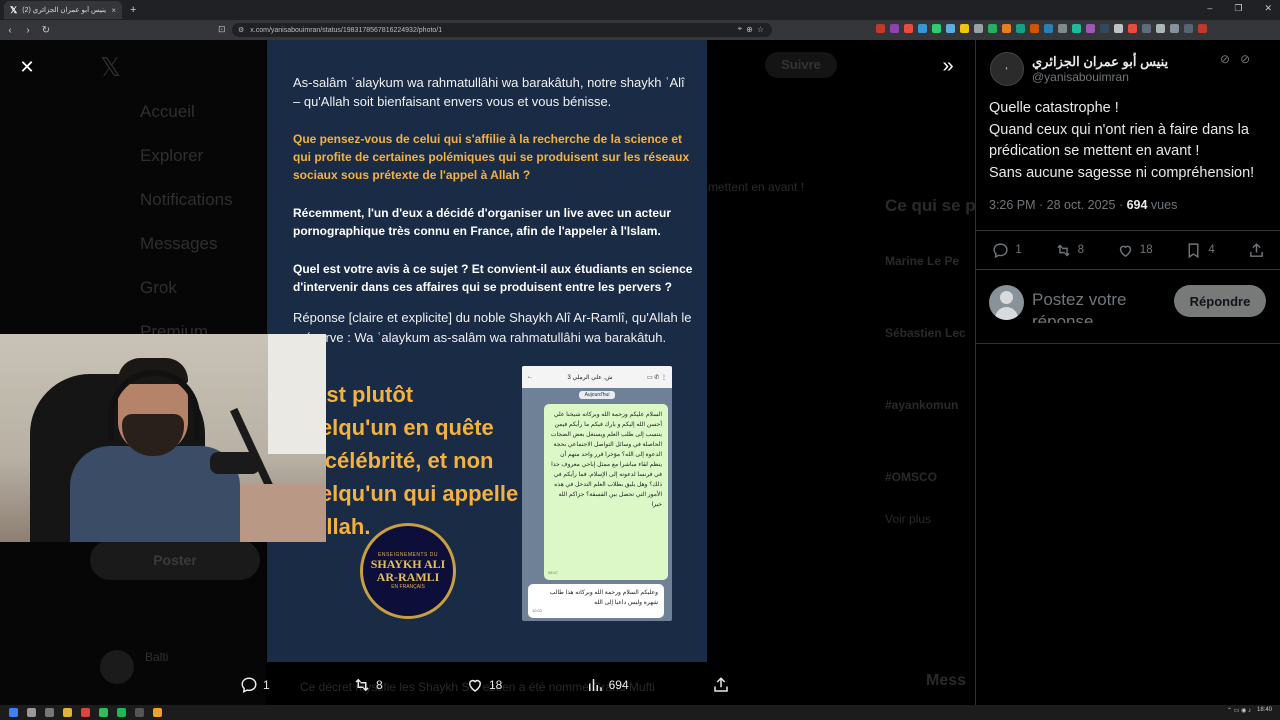 The width and height of the screenshot is (1280, 720). Describe the element at coordinates (113, 10) in the screenshot. I see `tab-close-icon: ×` at that location.